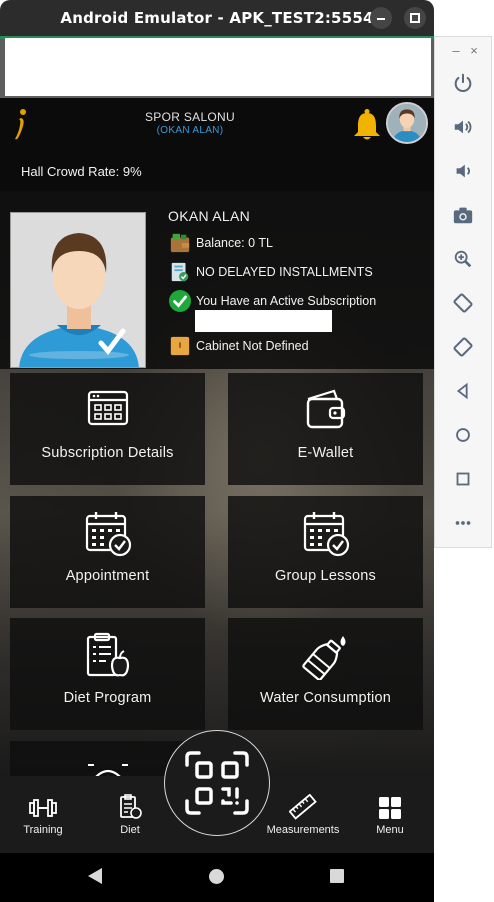 This screenshot has width=494, height=902. Describe the element at coordinates (107, 576) in the screenshot. I see `appointment-label: Appointment` at that location.